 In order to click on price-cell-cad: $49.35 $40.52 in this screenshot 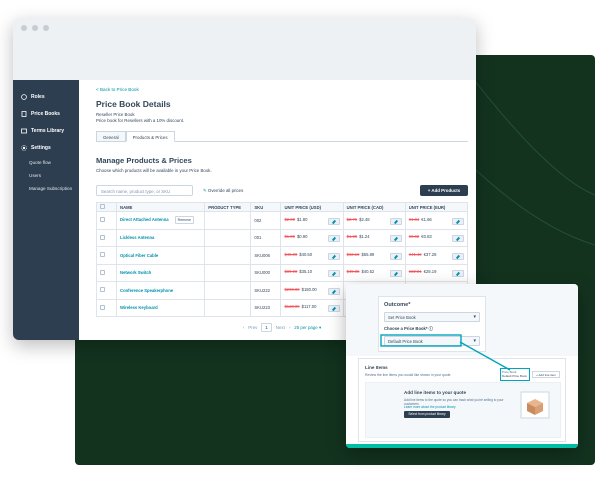, I will do `click(374, 272)`.